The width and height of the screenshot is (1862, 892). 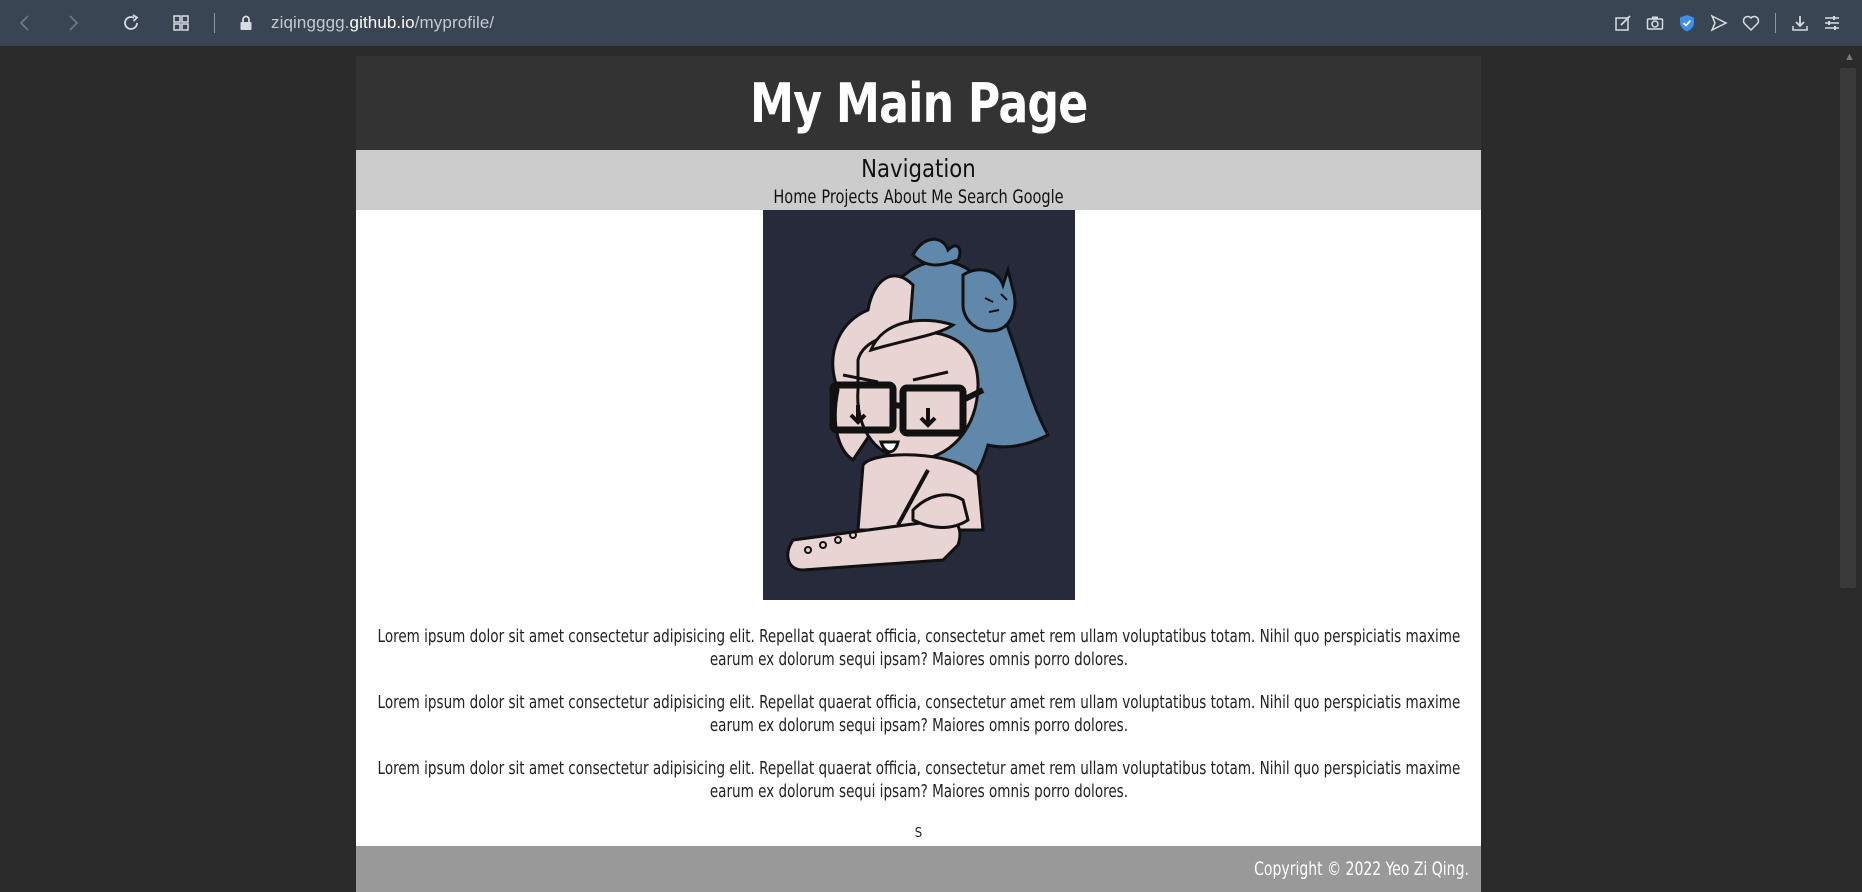 I want to click on vertical-scrollbar: ▲, so click(x=1849, y=469).